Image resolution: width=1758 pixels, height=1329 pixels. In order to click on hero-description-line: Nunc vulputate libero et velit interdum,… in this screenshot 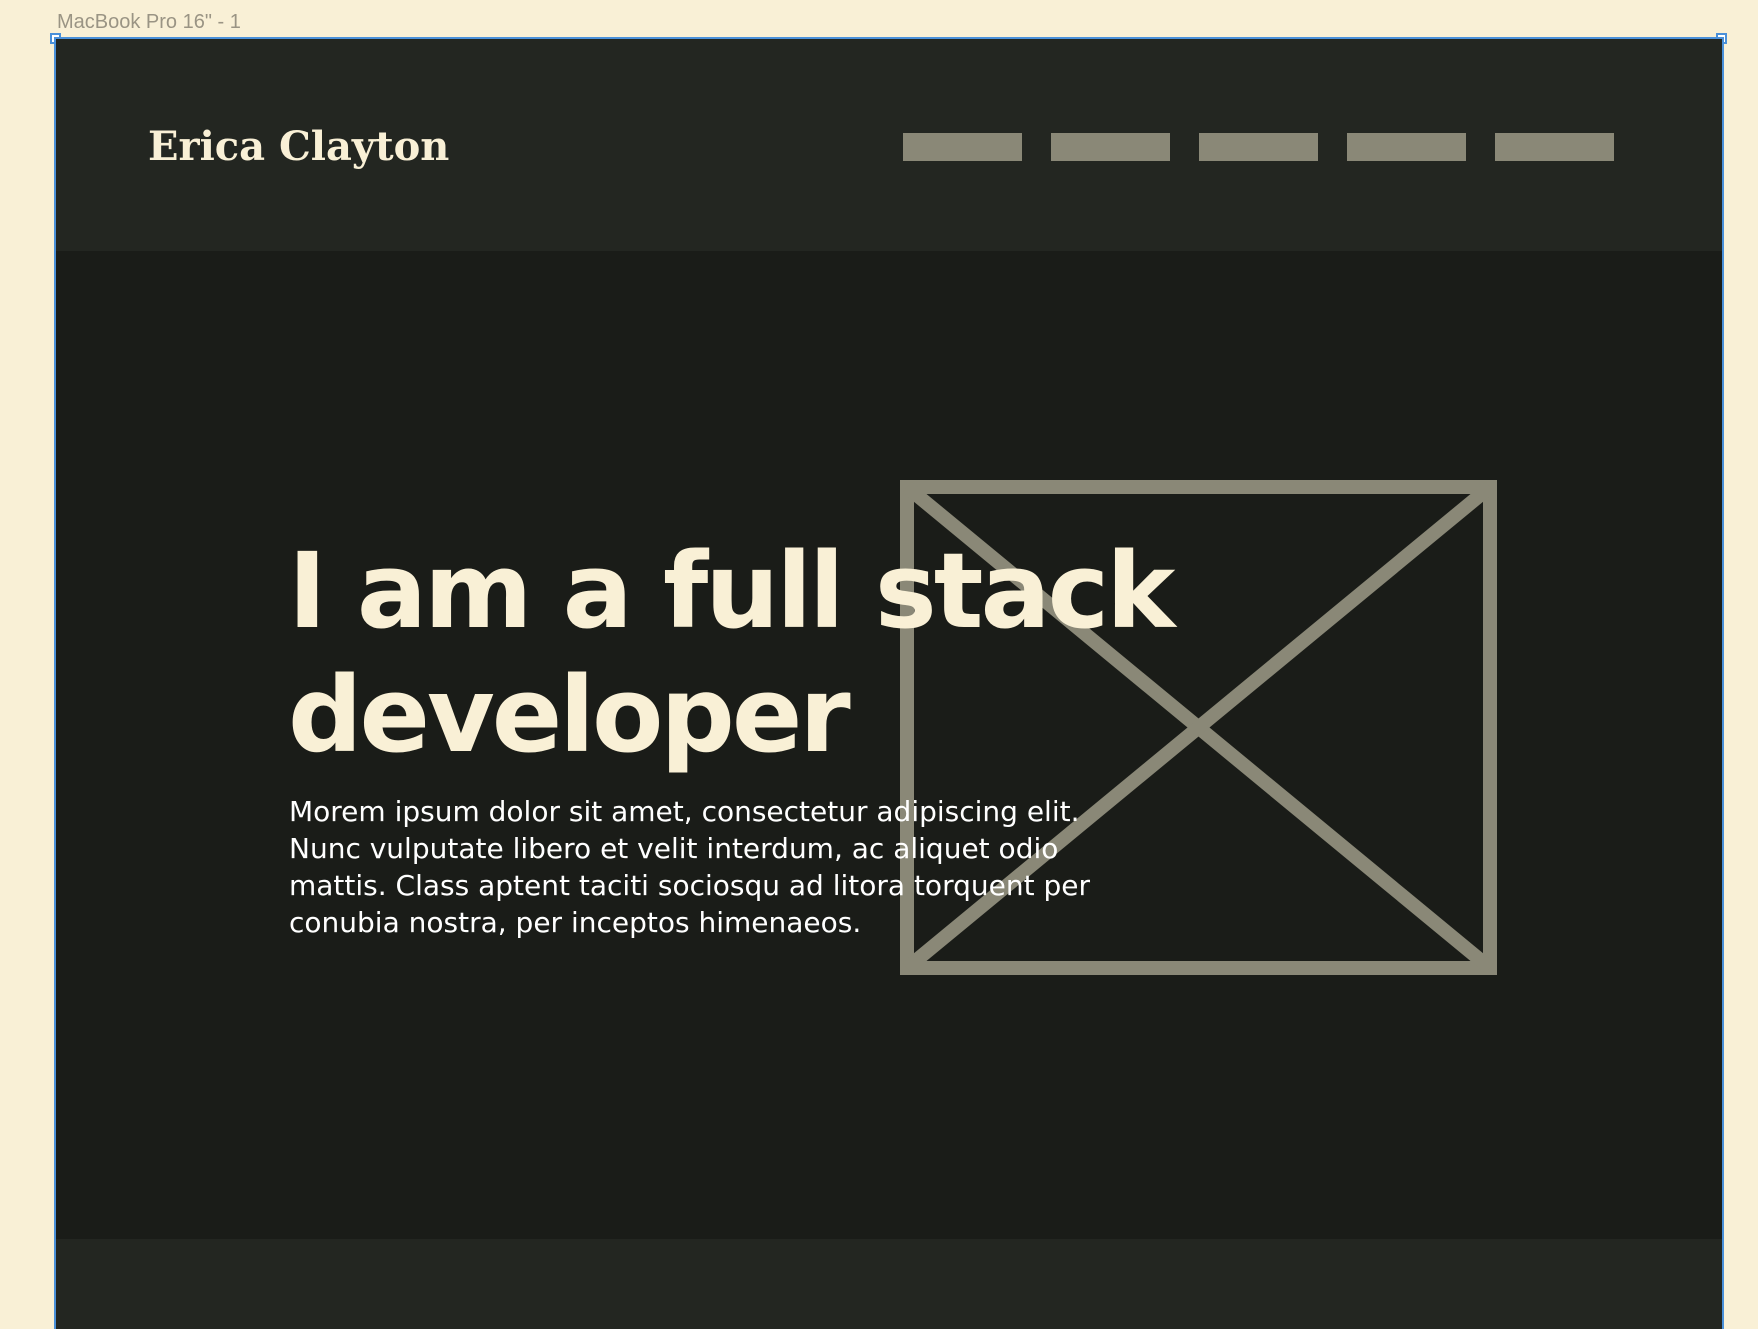, I will do `click(674, 848)`.